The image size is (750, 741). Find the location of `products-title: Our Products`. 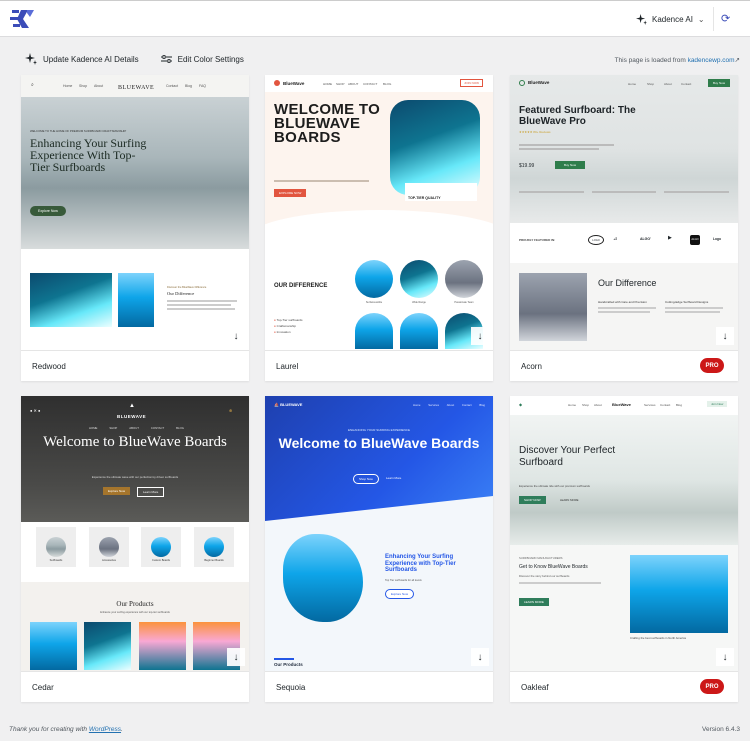

products-title: Our Products is located at coordinates (288, 664).